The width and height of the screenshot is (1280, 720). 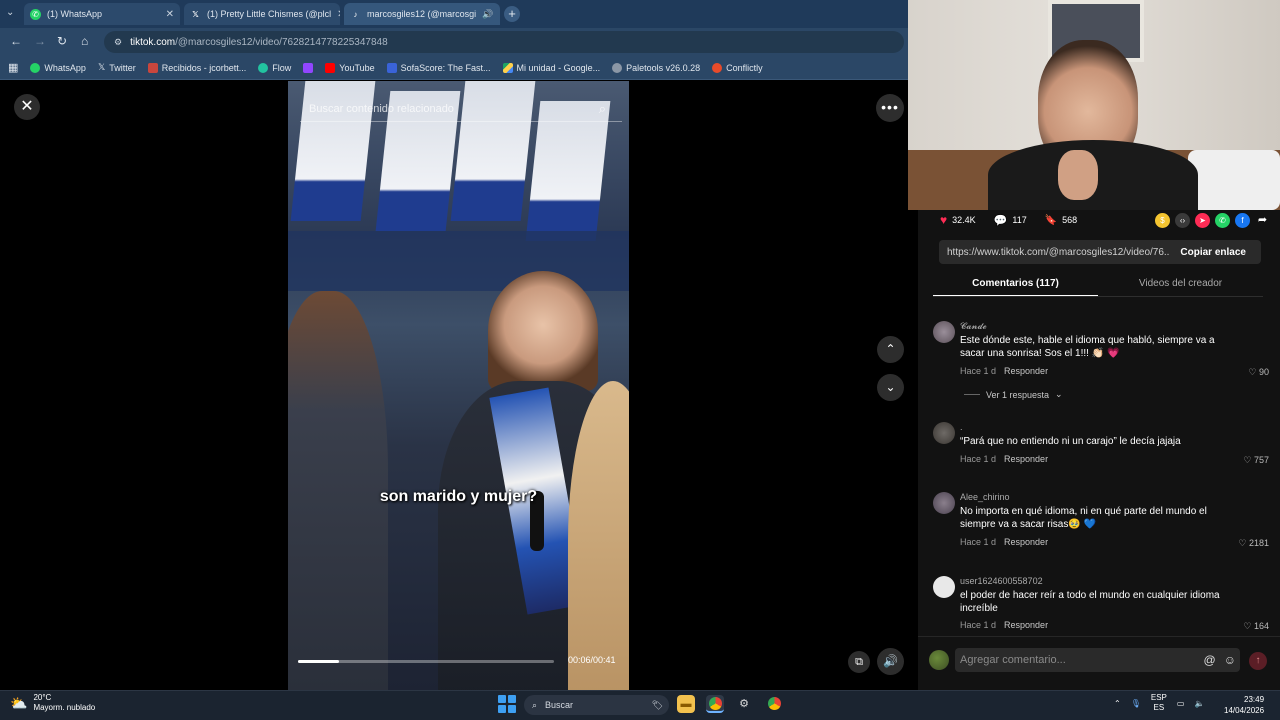 What do you see at coordinates (274, 67) in the screenshot?
I see `bookmark-flow: Flow` at bounding box center [274, 67].